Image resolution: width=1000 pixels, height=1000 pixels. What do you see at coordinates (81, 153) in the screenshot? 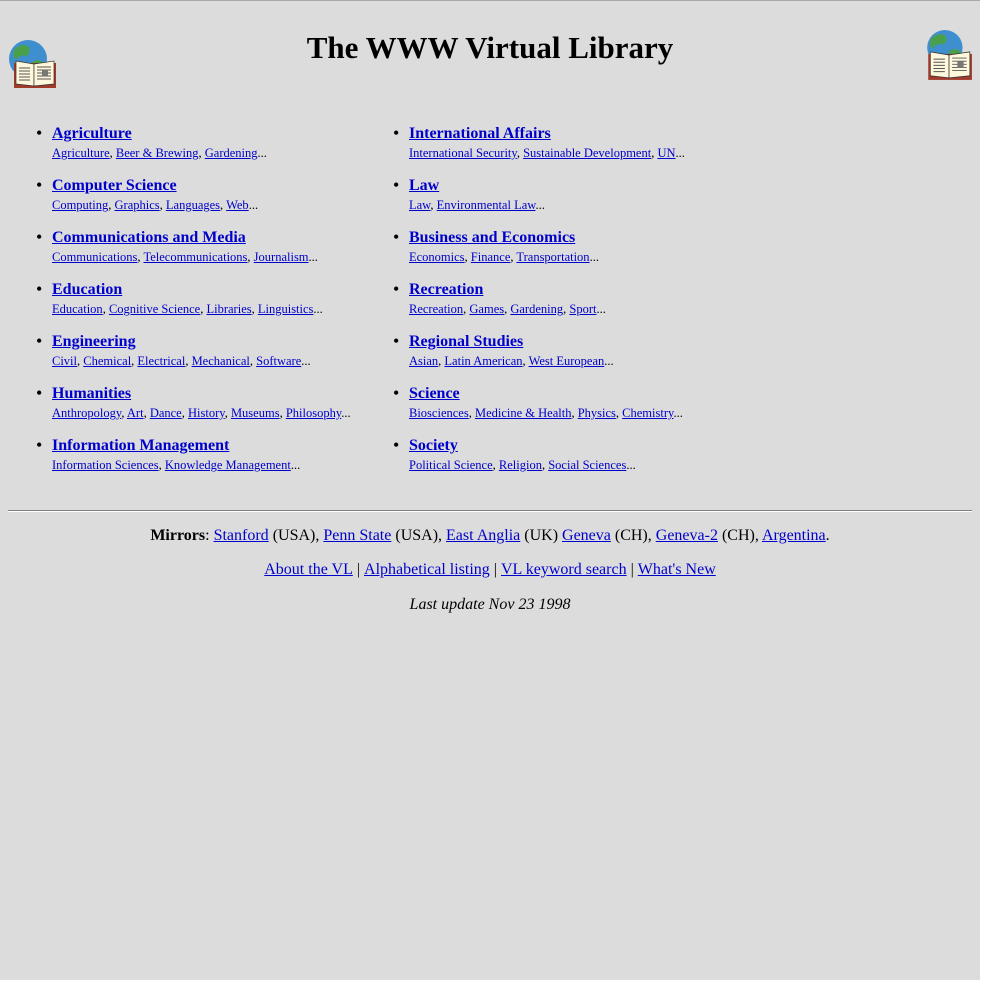
I see `subcategory-link-agriculture: Agriculture` at bounding box center [81, 153].